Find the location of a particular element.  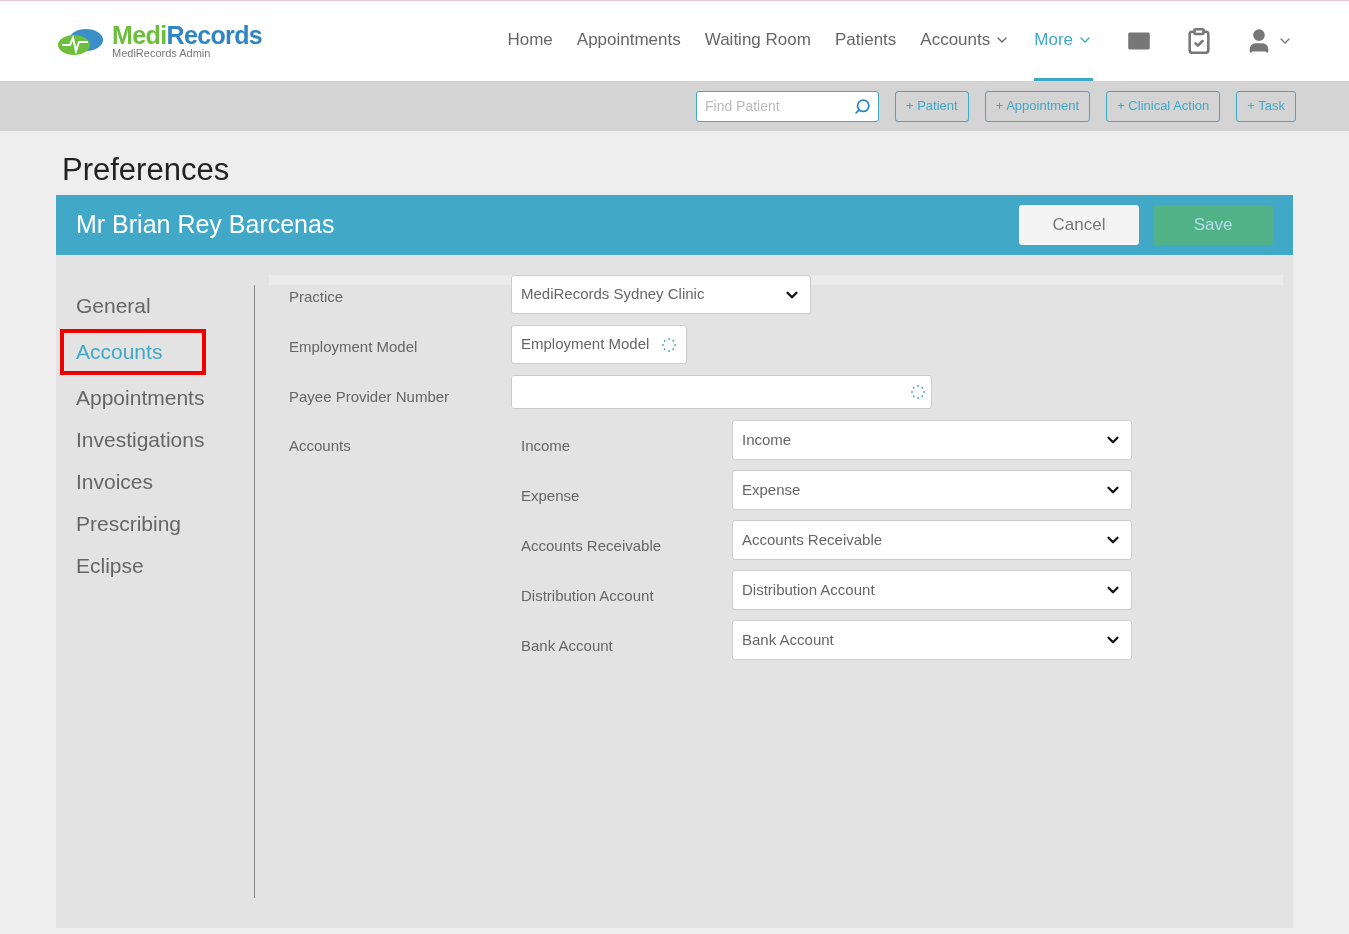

logo-wordmark: MediRecords is located at coordinates (187, 35).